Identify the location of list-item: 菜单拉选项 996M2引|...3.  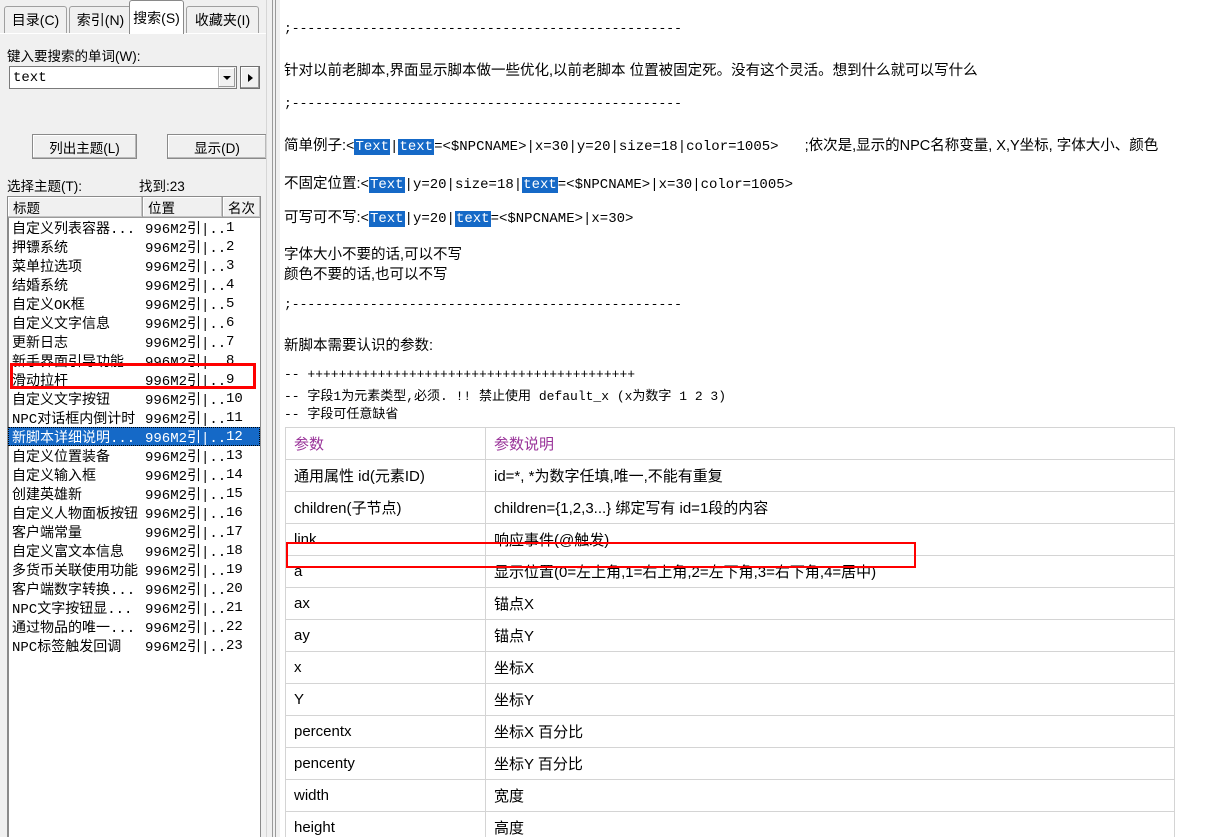
(134, 266).